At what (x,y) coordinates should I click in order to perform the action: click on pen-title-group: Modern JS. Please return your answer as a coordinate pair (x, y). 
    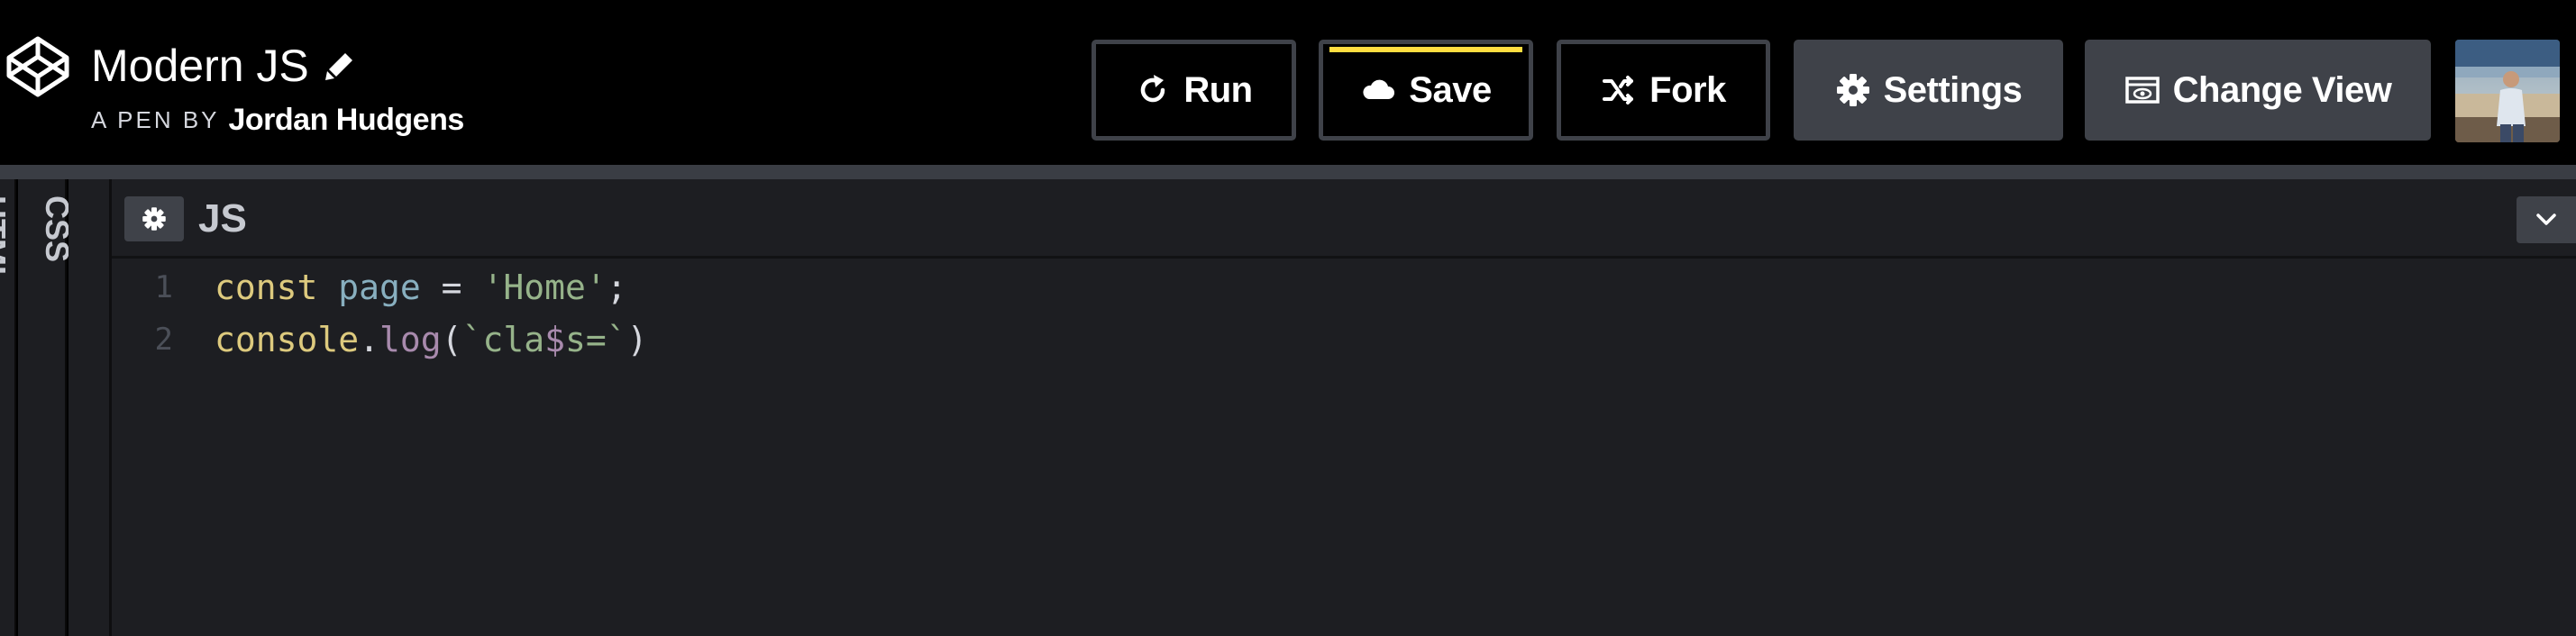
    Looking at the image, I should click on (224, 65).